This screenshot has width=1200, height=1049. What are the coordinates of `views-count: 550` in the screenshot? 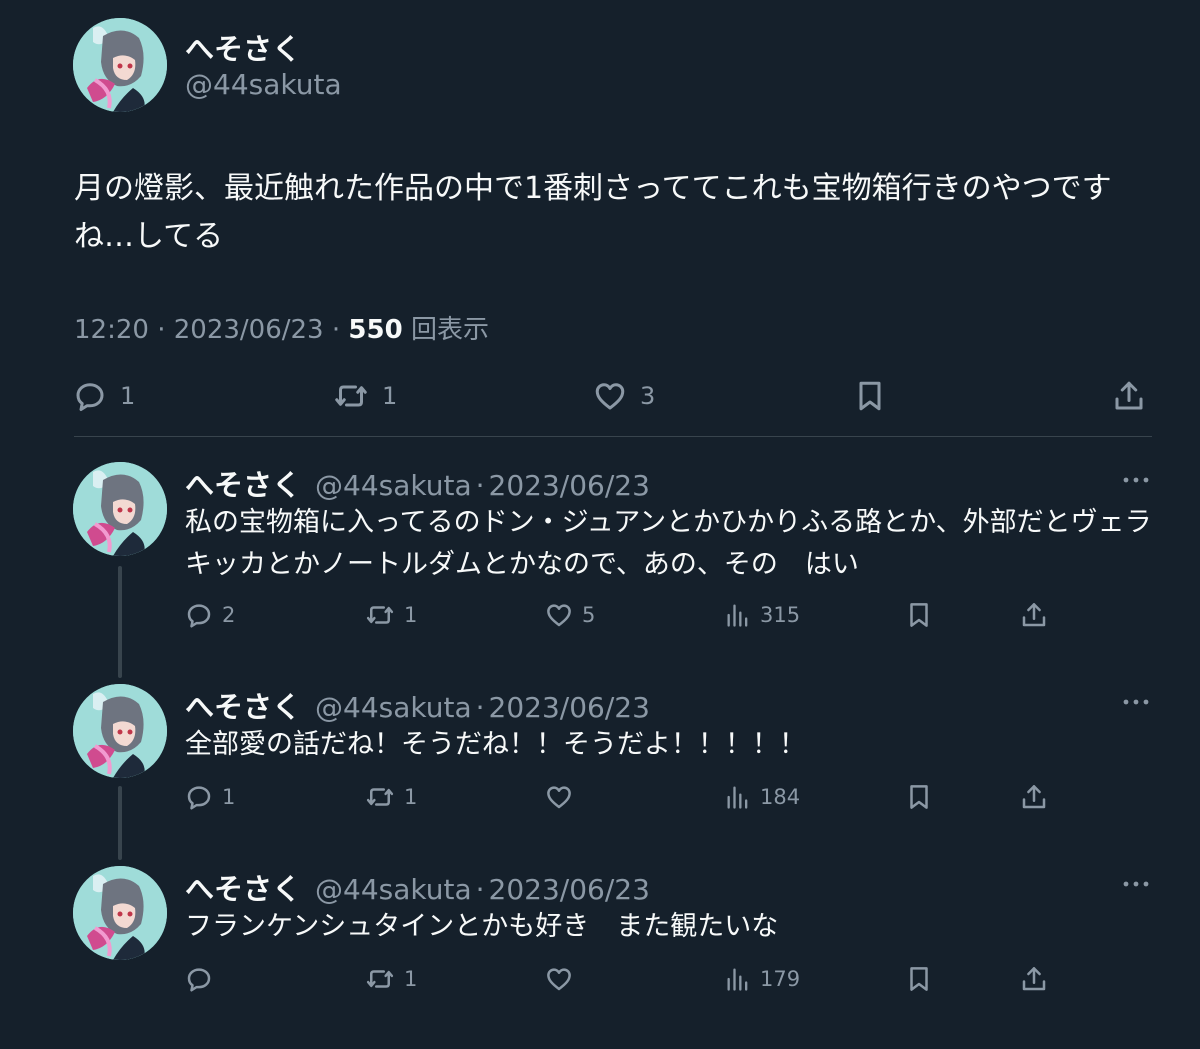 It's located at (375, 330).